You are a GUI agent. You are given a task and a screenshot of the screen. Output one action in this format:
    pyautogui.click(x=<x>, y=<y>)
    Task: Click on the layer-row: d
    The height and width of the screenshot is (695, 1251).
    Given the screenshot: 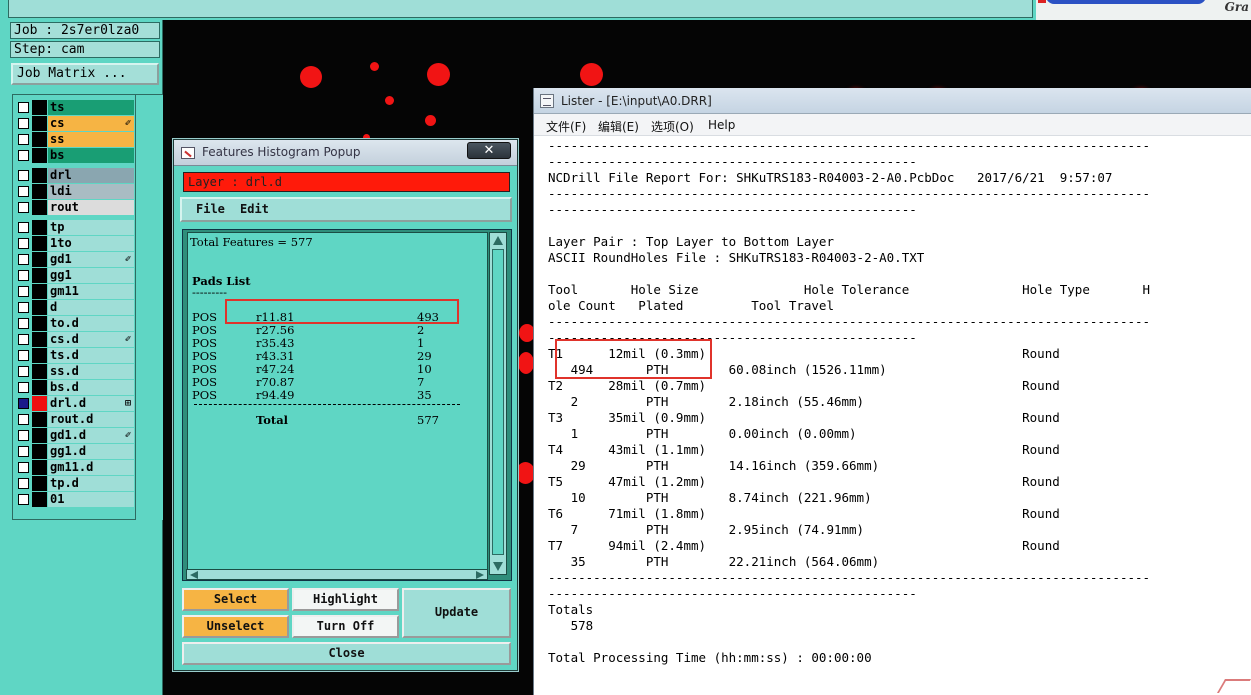 What is the action you would take?
    pyautogui.click(x=75, y=307)
    